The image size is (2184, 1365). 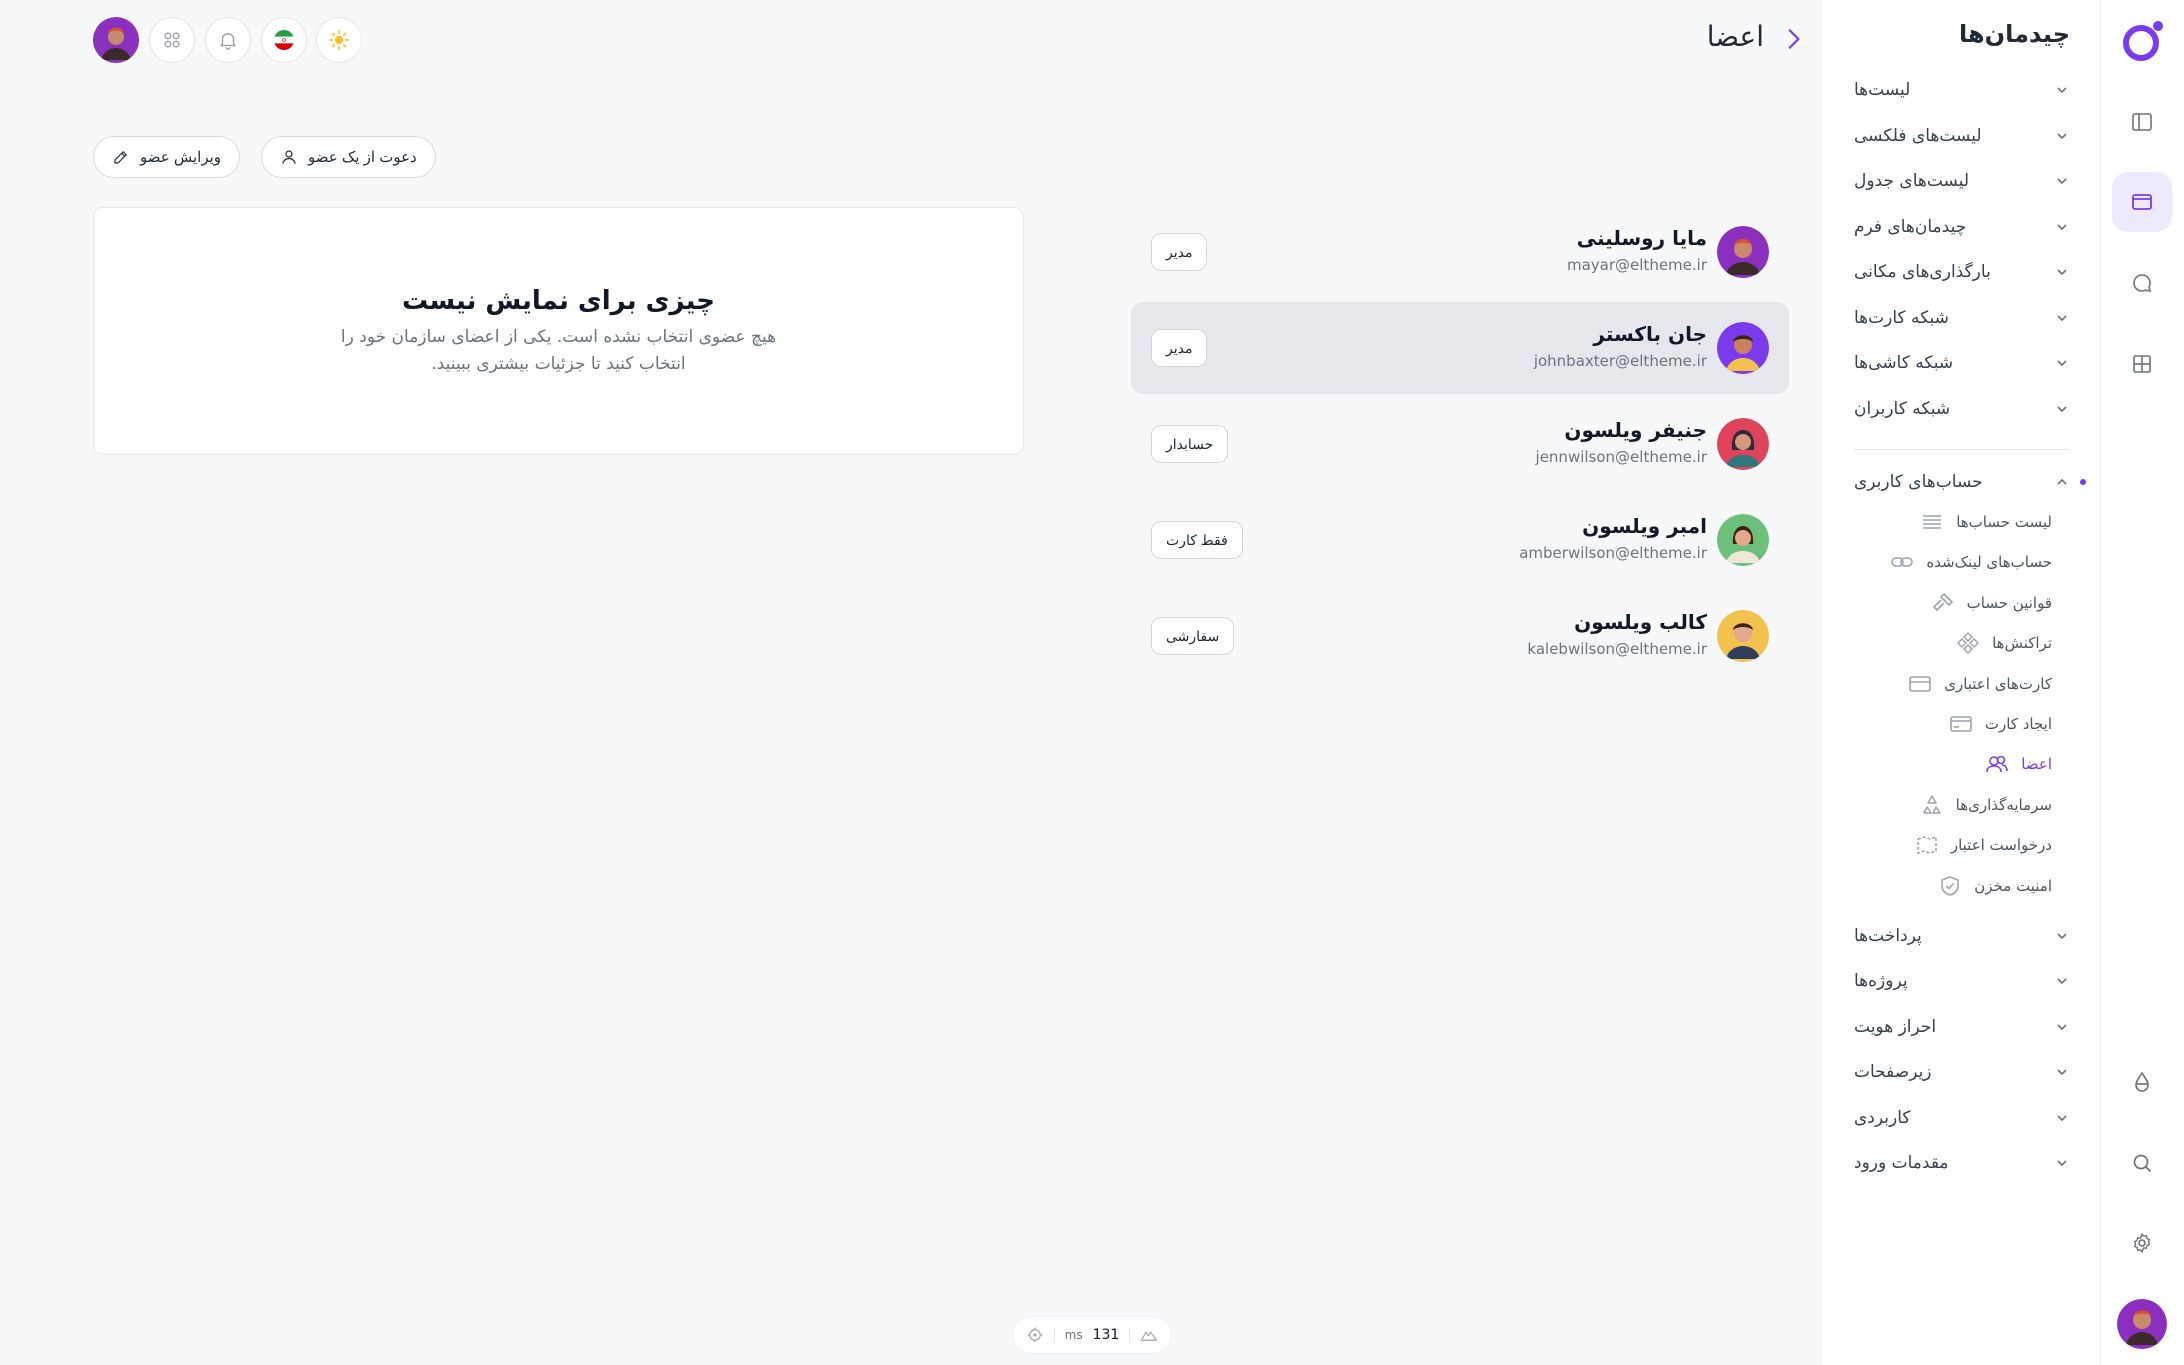 I want to click on perf-unit: ms, so click(x=1073, y=1335).